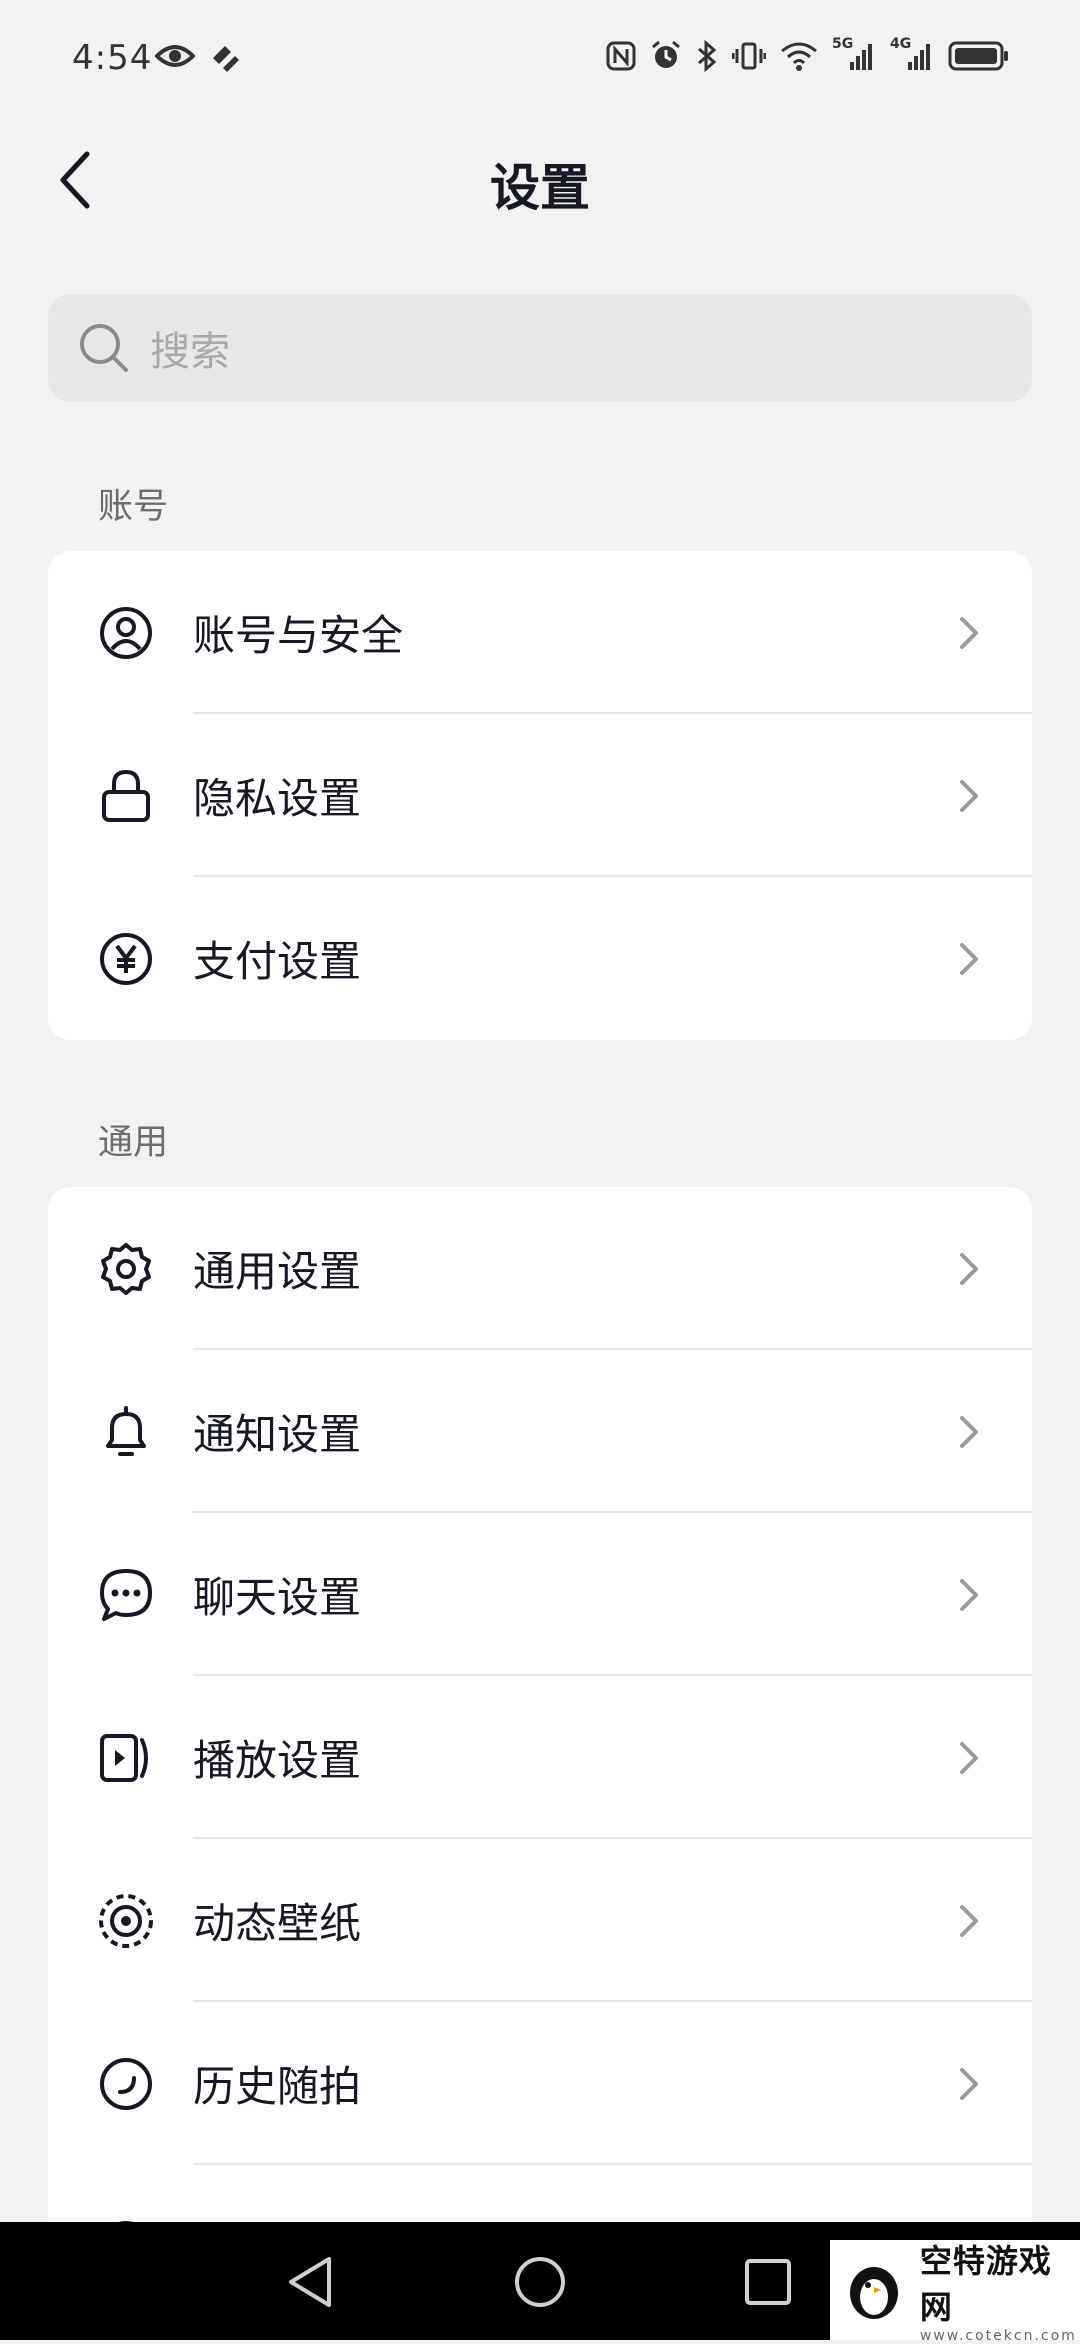  What do you see at coordinates (540, 958) in the screenshot?
I see `settings-item-payment: 支付设置` at bounding box center [540, 958].